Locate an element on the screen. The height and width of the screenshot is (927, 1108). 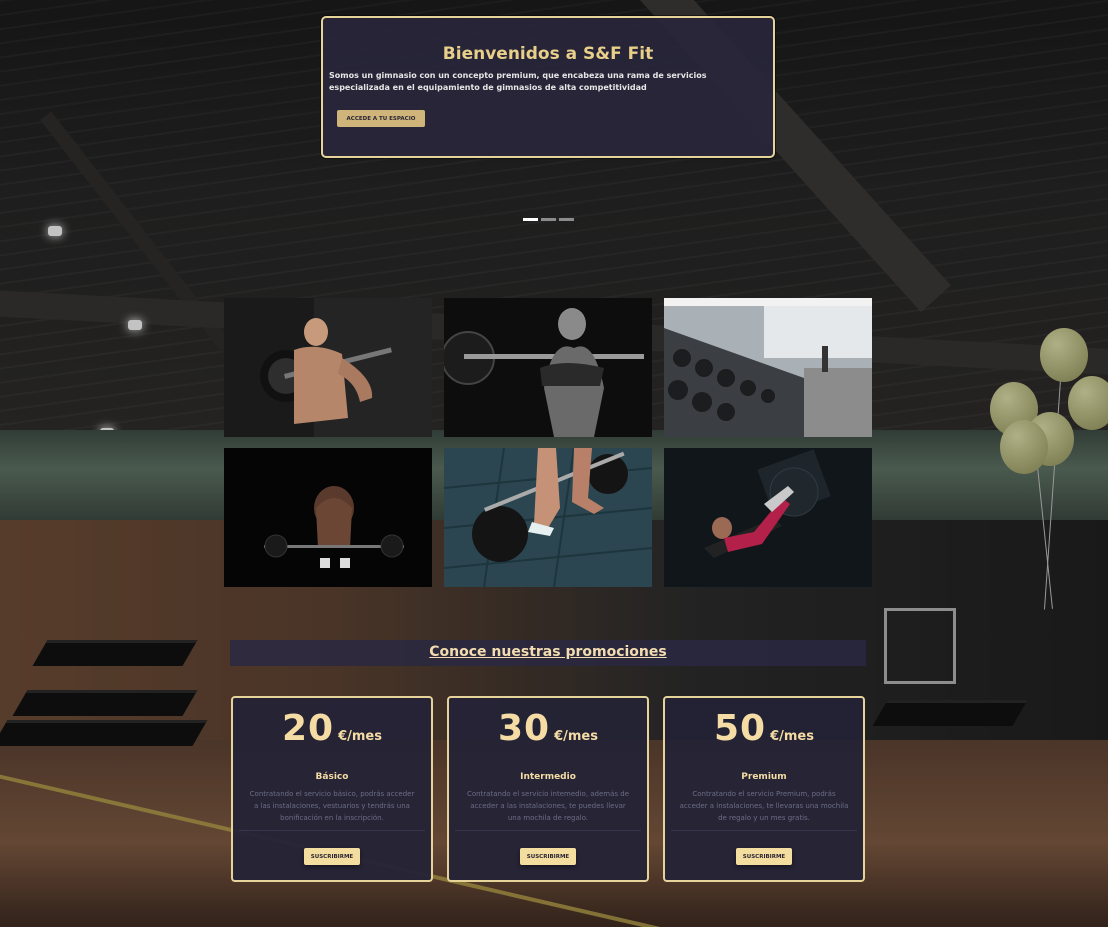
squat-barbell-photo is located at coordinates (548, 367).